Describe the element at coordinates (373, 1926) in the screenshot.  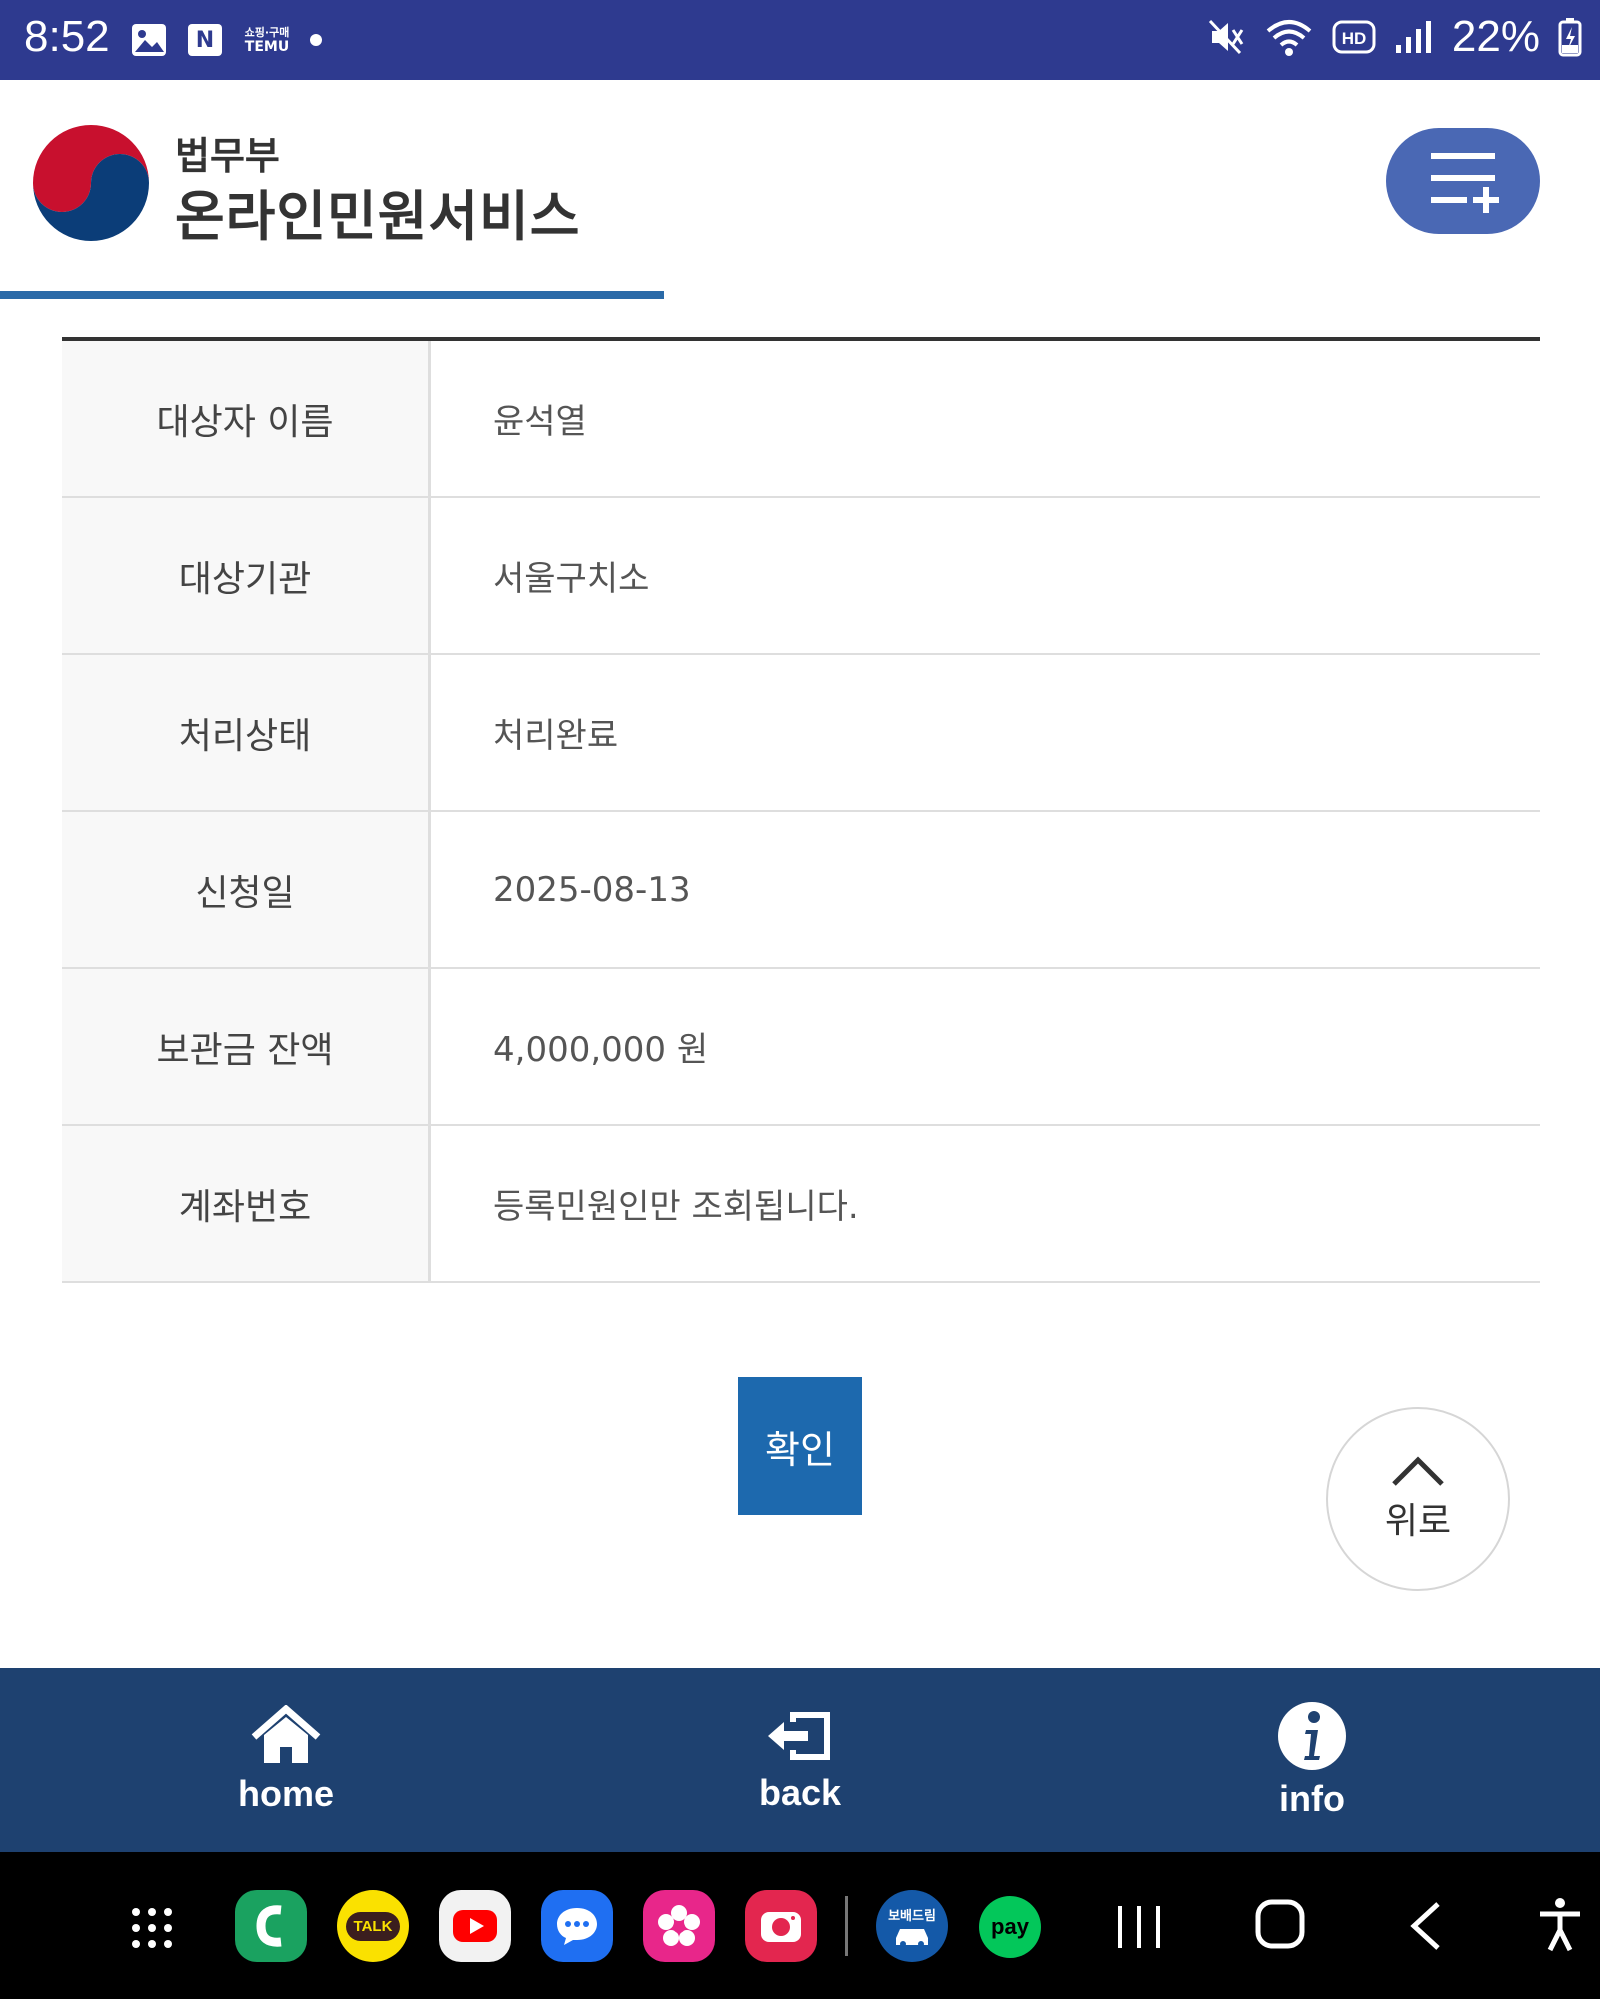
I see `kakaotalk-app-icon: TALK` at that location.